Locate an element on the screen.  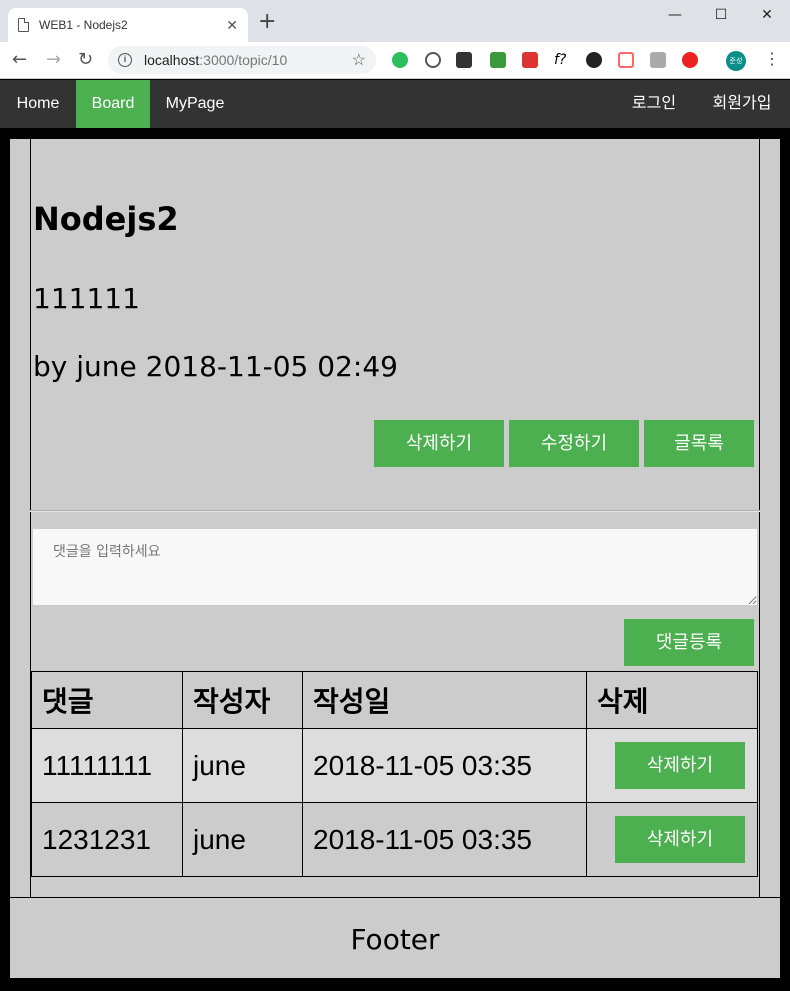
pin-extension-icon is located at coordinates (658, 60).